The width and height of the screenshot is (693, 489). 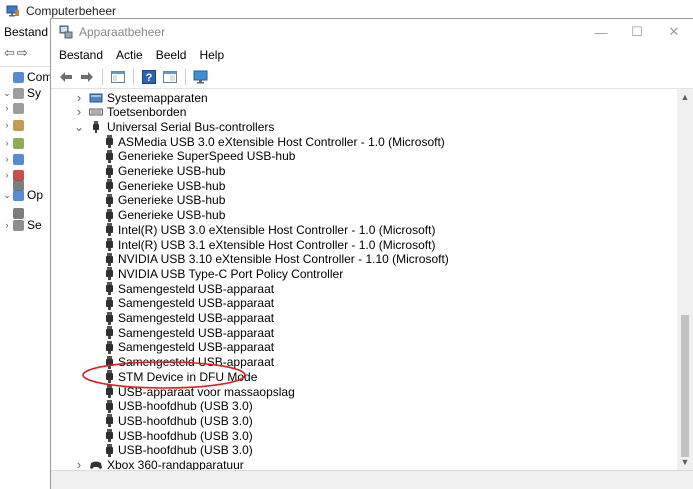 What do you see at coordinates (200, 156) in the screenshot?
I see `device-item: Generieke SuperSpeed USB-hub` at bounding box center [200, 156].